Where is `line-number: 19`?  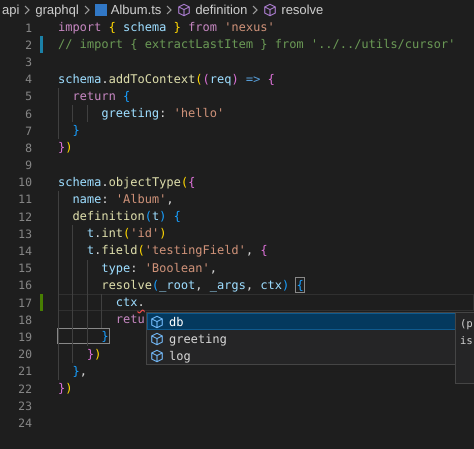
line-number: 19 is located at coordinates (24, 337).